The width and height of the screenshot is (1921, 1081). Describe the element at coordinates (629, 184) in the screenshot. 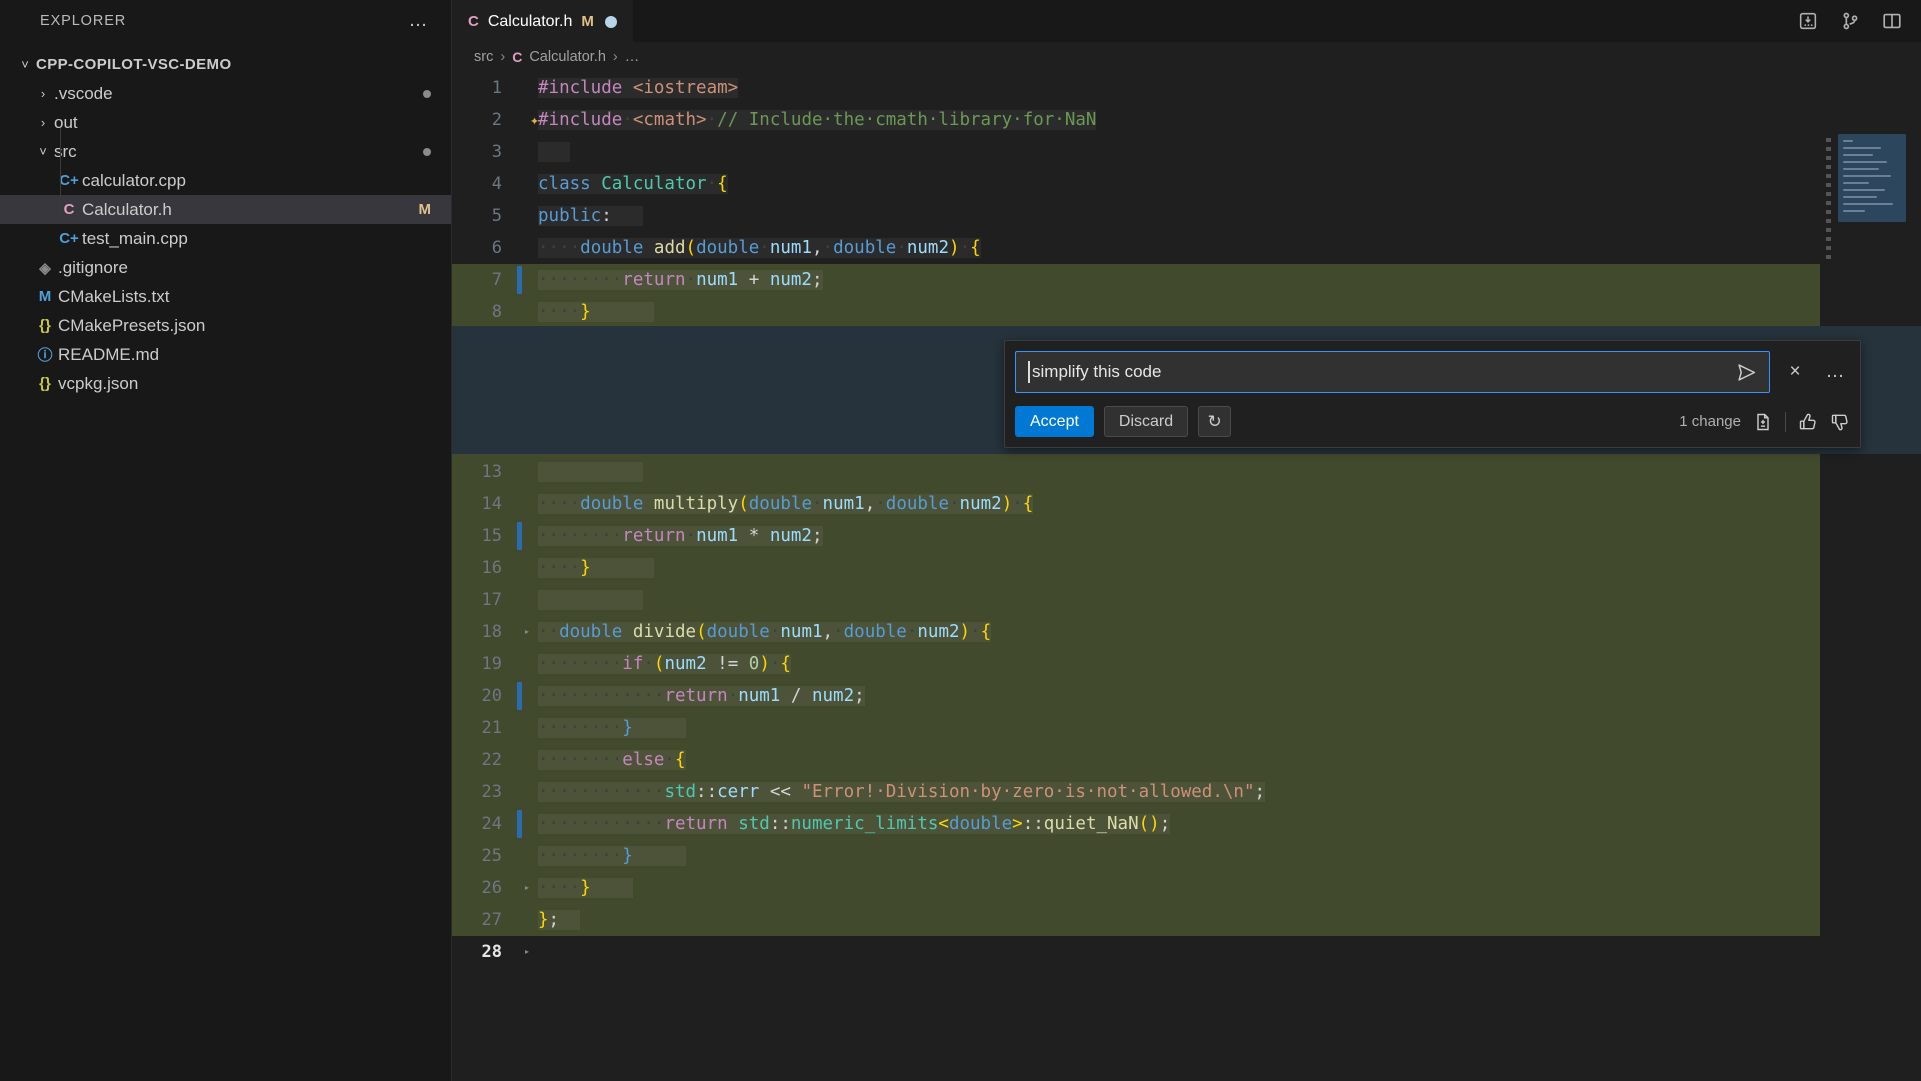

I see `code-line-text: class Calculator·{` at that location.